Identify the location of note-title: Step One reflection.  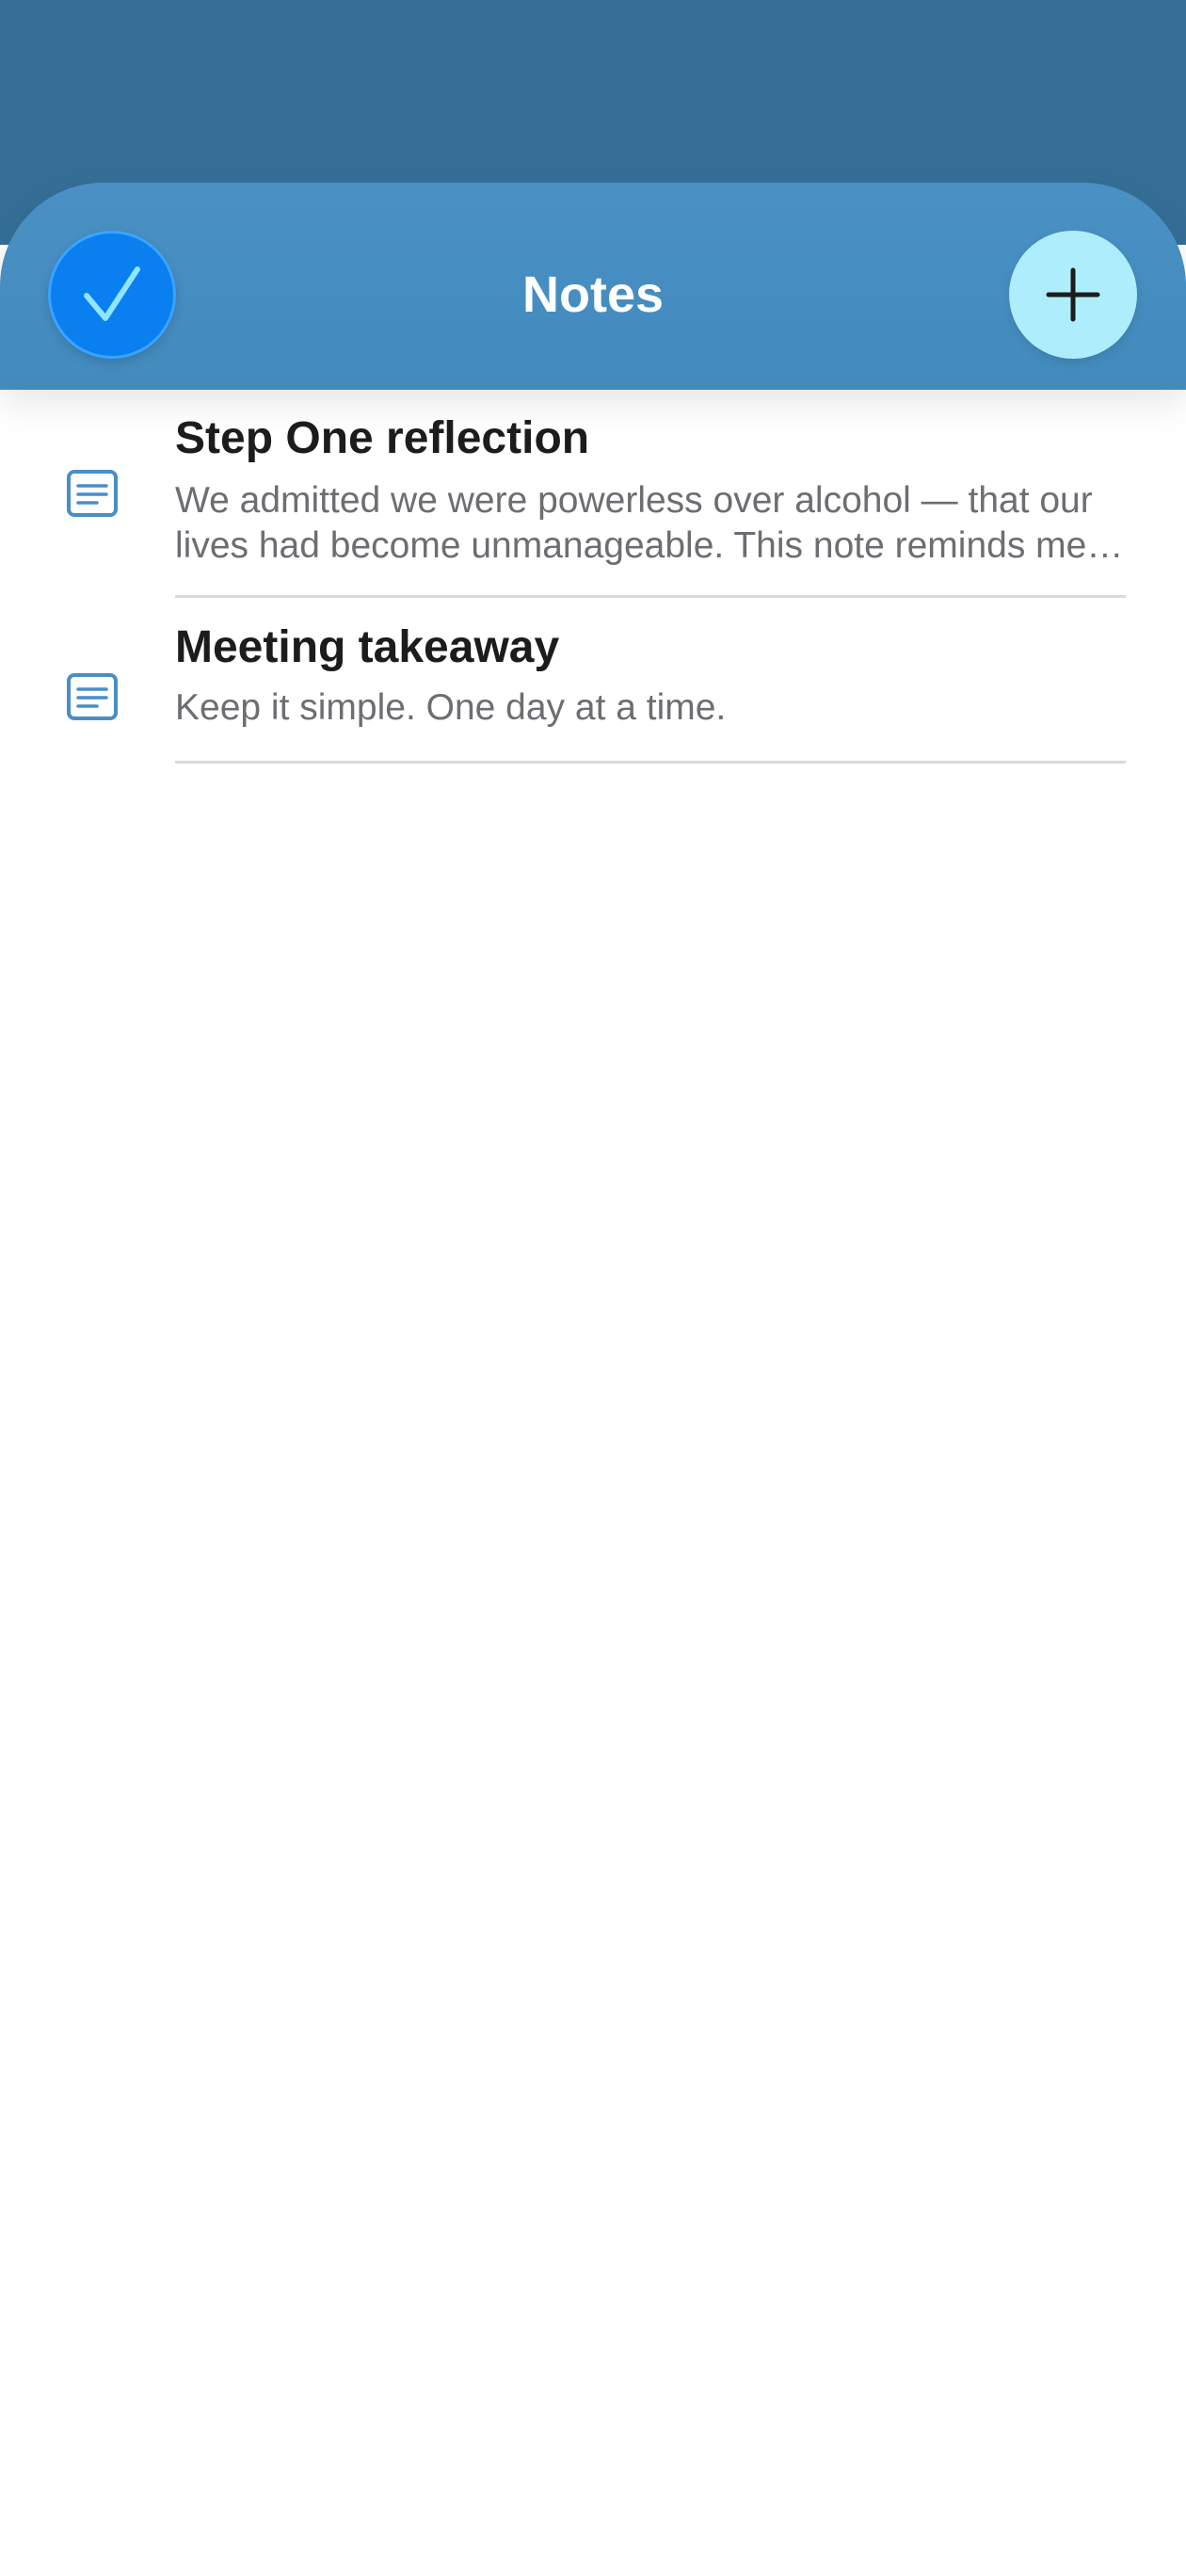
(382, 438).